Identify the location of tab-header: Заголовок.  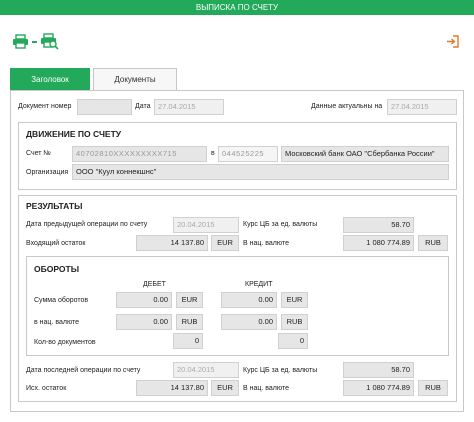
(50, 79).